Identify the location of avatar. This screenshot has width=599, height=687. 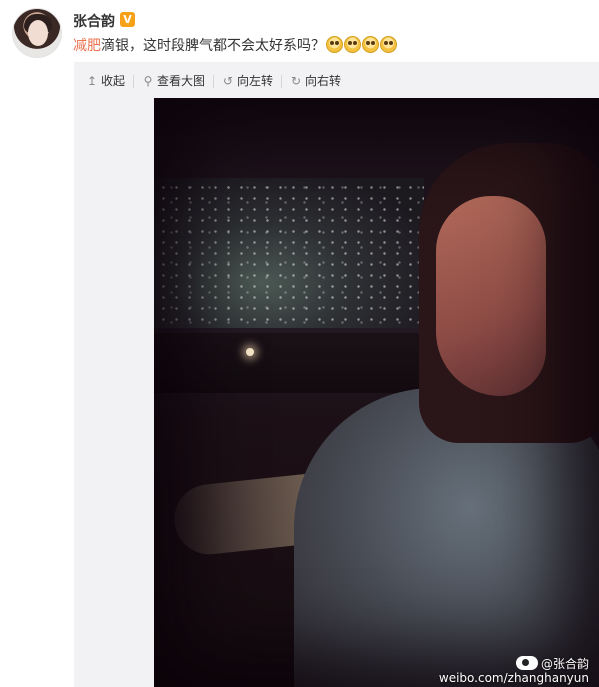
(37, 33).